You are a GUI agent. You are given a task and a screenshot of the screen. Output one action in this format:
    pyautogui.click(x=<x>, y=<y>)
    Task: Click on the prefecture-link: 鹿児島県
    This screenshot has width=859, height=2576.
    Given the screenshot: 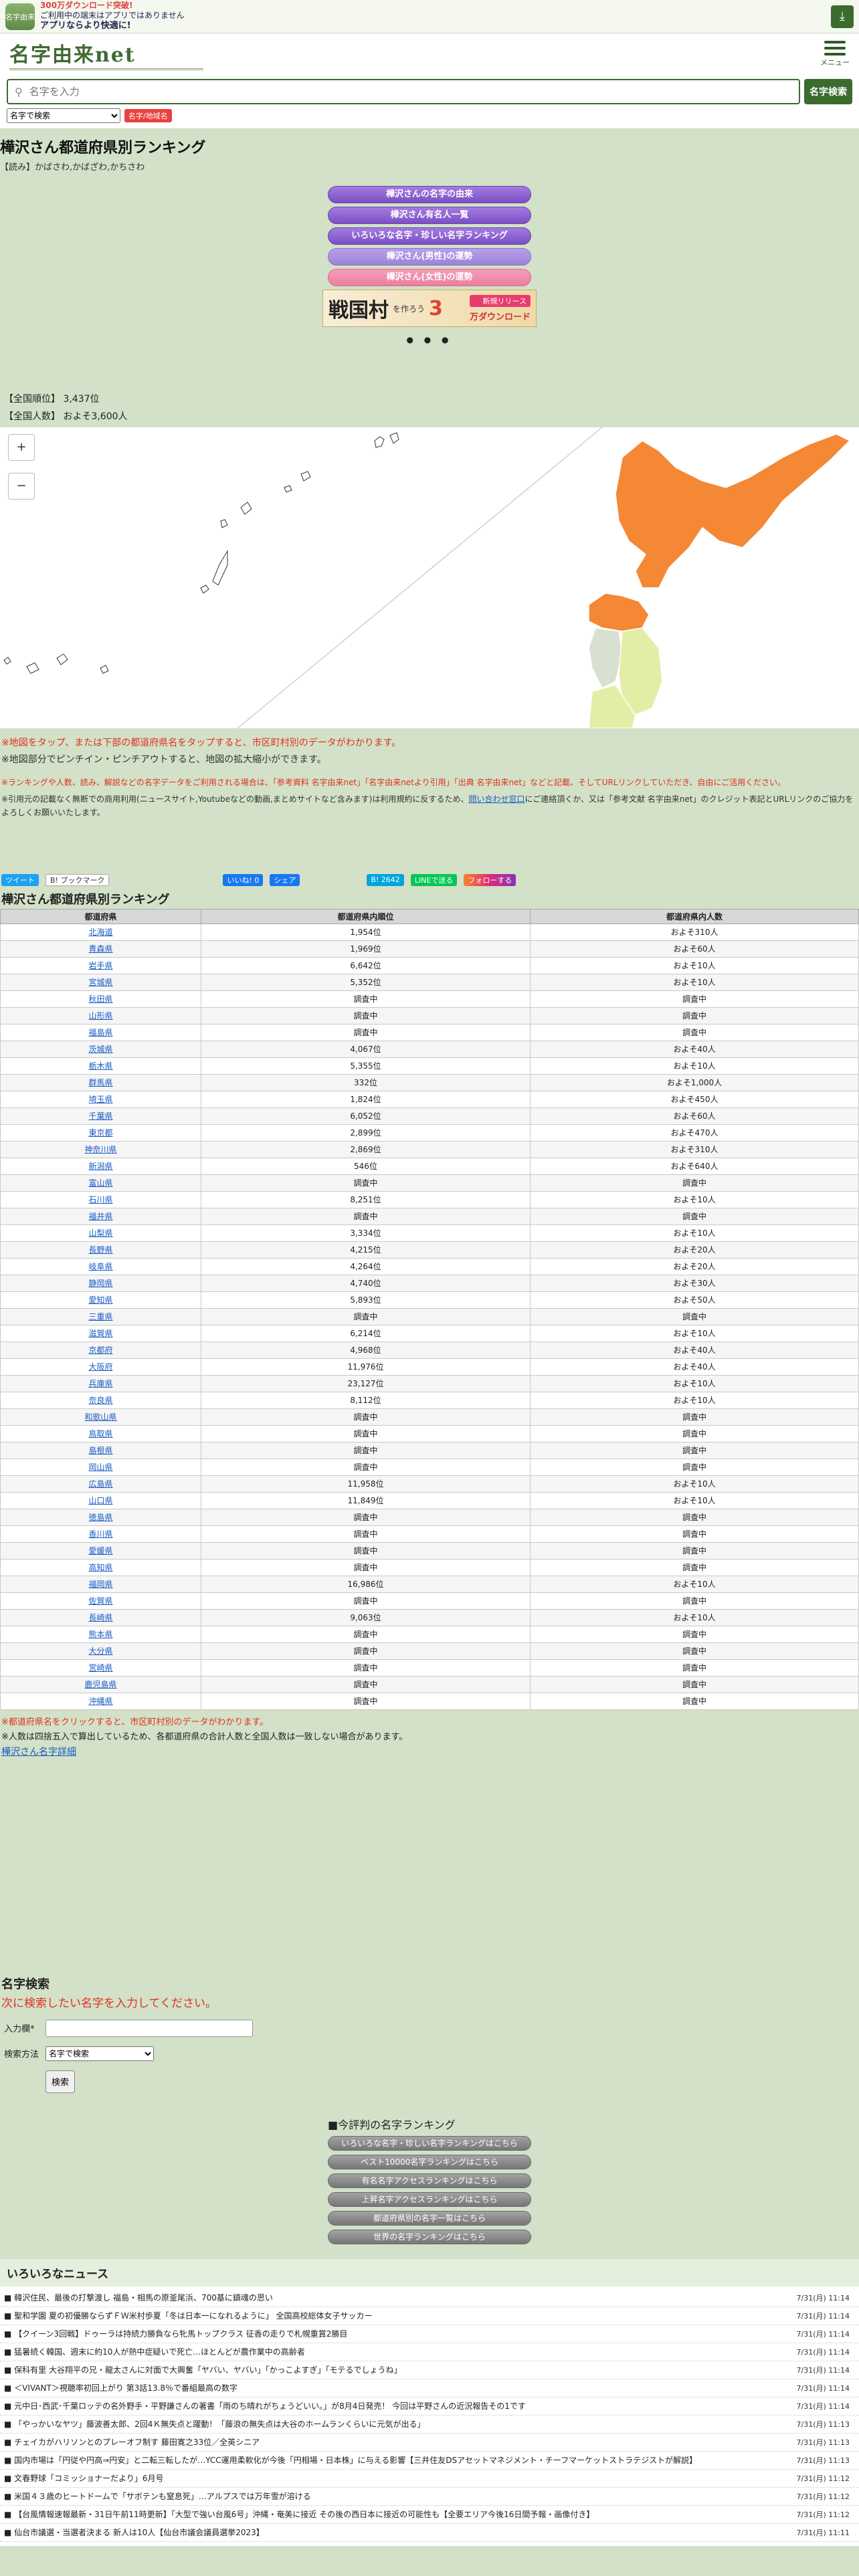 What is the action you would take?
    pyautogui.click(x=100, y=1684)
    